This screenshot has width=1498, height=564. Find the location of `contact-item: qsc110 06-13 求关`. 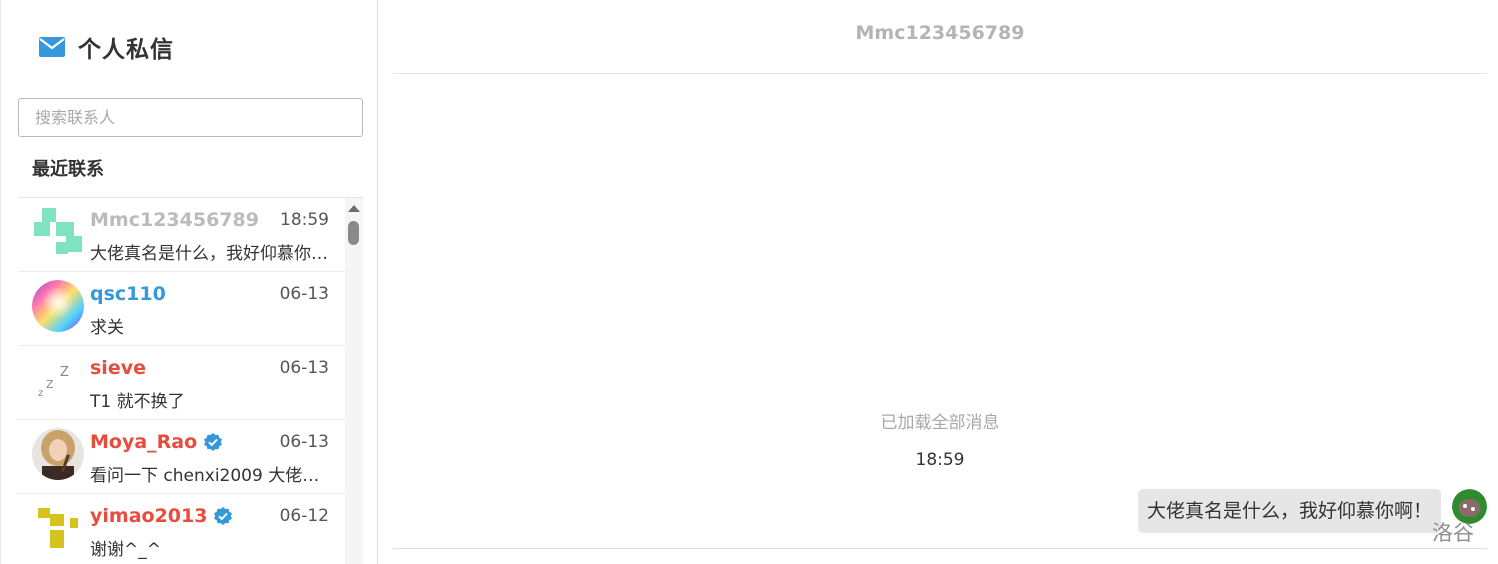

contact-item: qsc110 06-13 求关 is located at coordinates (181, 309).